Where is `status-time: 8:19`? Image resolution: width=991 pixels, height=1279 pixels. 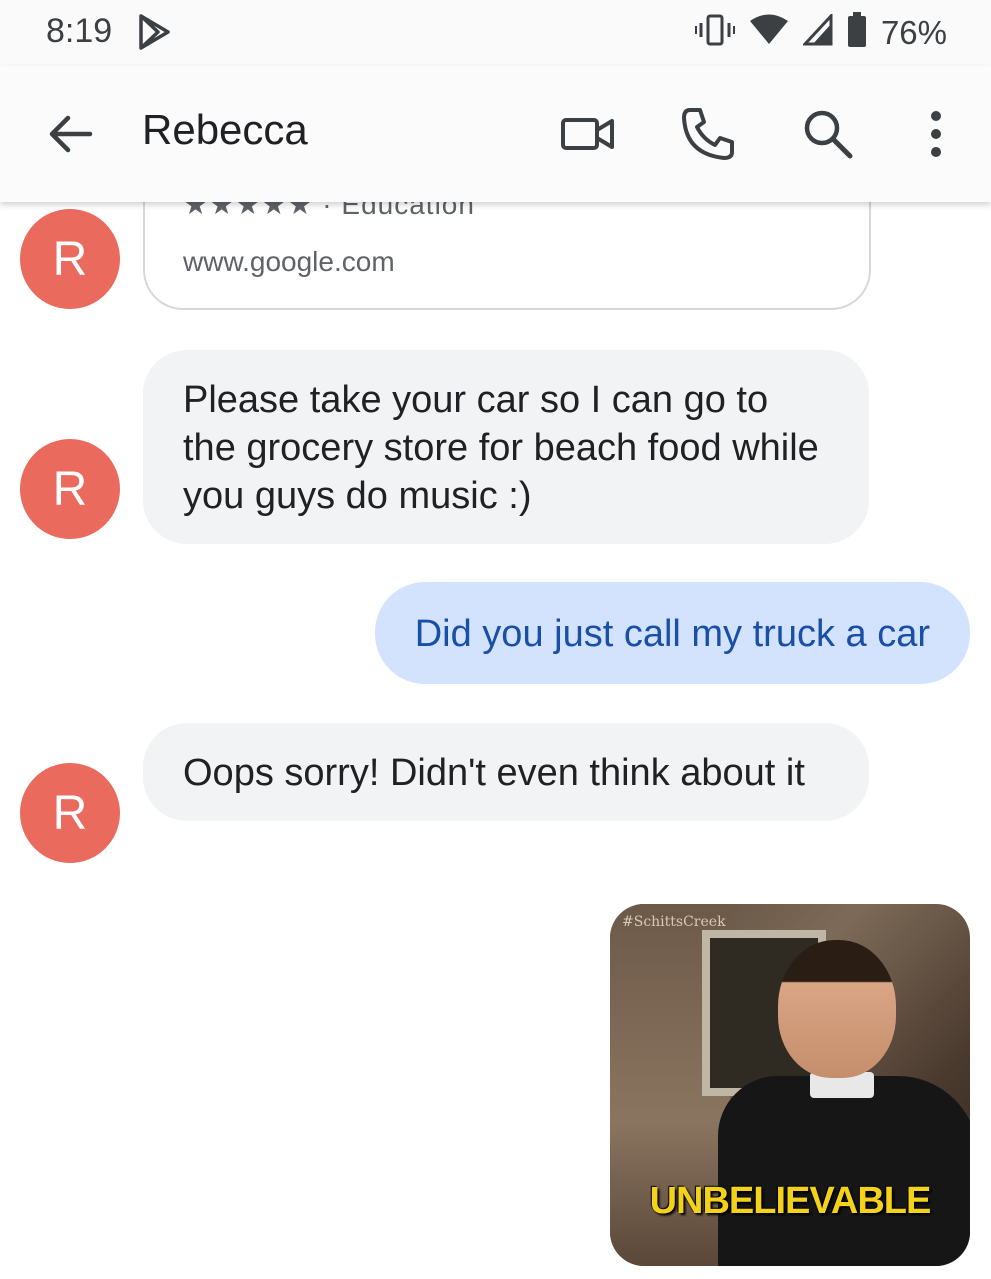
status-time: 8:19 is located at coordinates (79, 31).